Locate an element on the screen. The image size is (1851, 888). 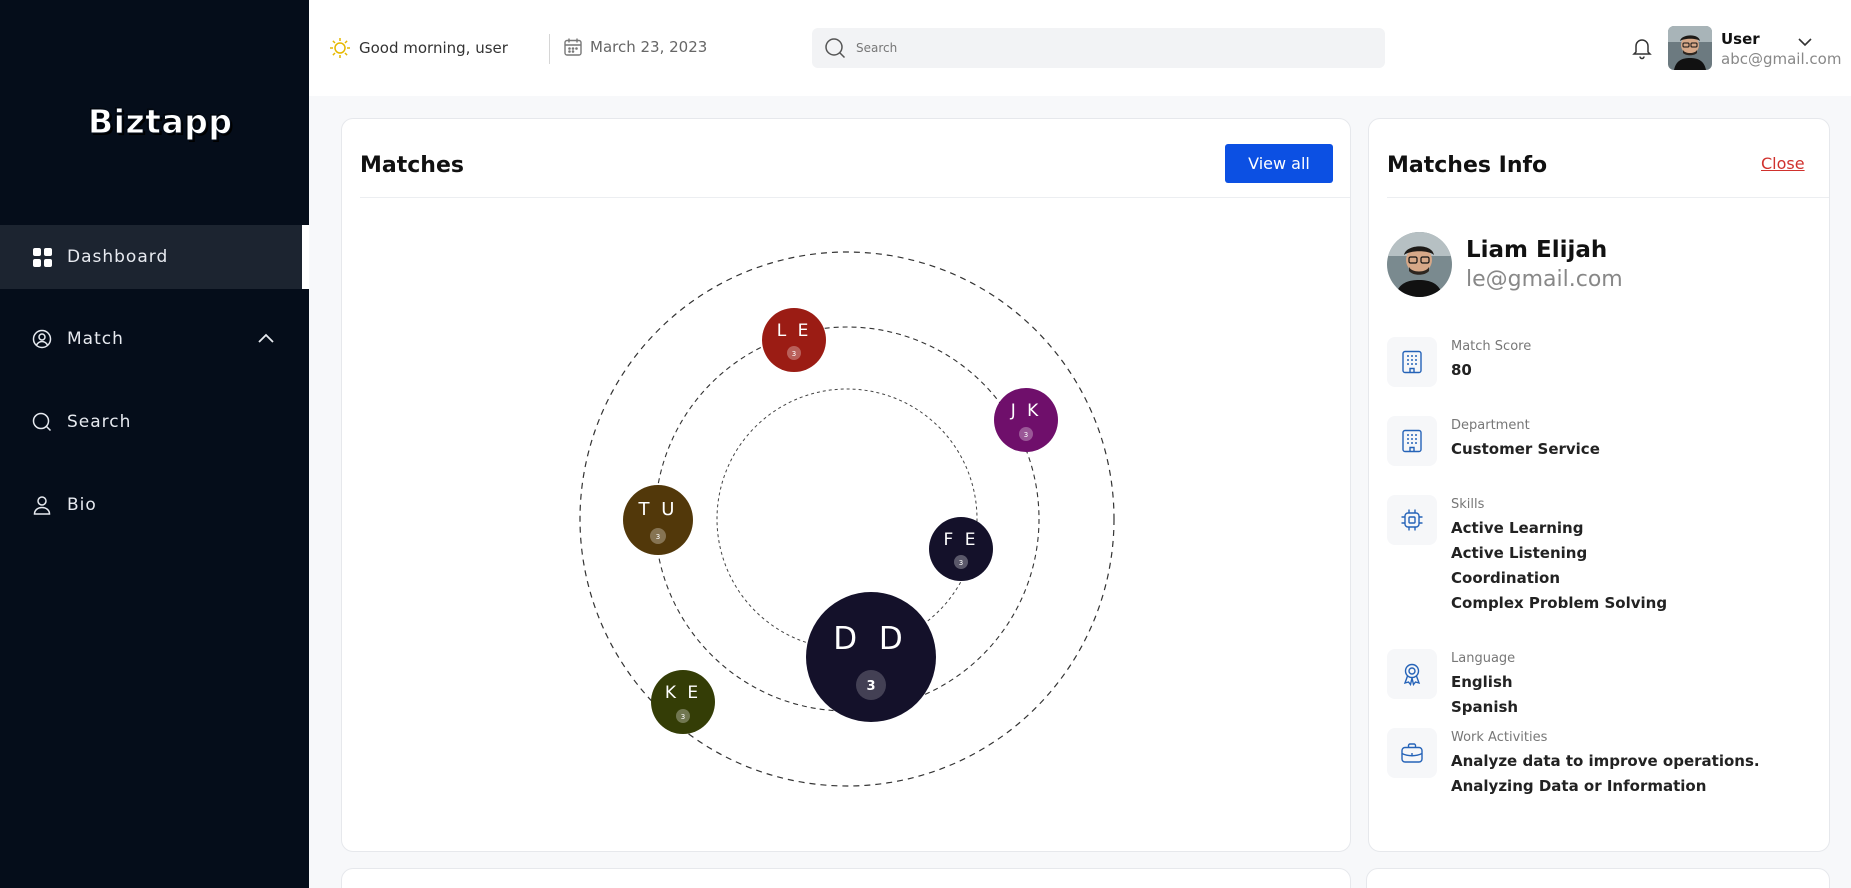
lower-card-right is located at coordinates (1598, 878).